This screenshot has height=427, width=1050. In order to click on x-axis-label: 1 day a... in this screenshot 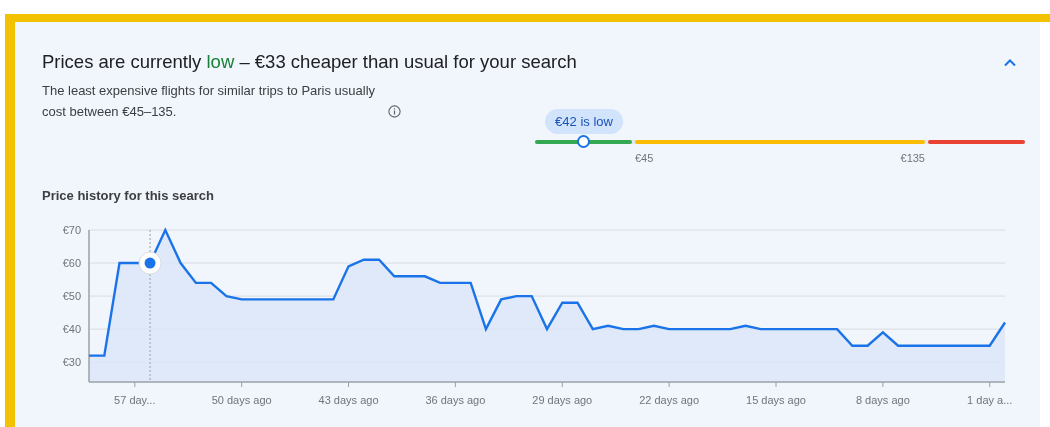, I will do `click(990, 400)`.